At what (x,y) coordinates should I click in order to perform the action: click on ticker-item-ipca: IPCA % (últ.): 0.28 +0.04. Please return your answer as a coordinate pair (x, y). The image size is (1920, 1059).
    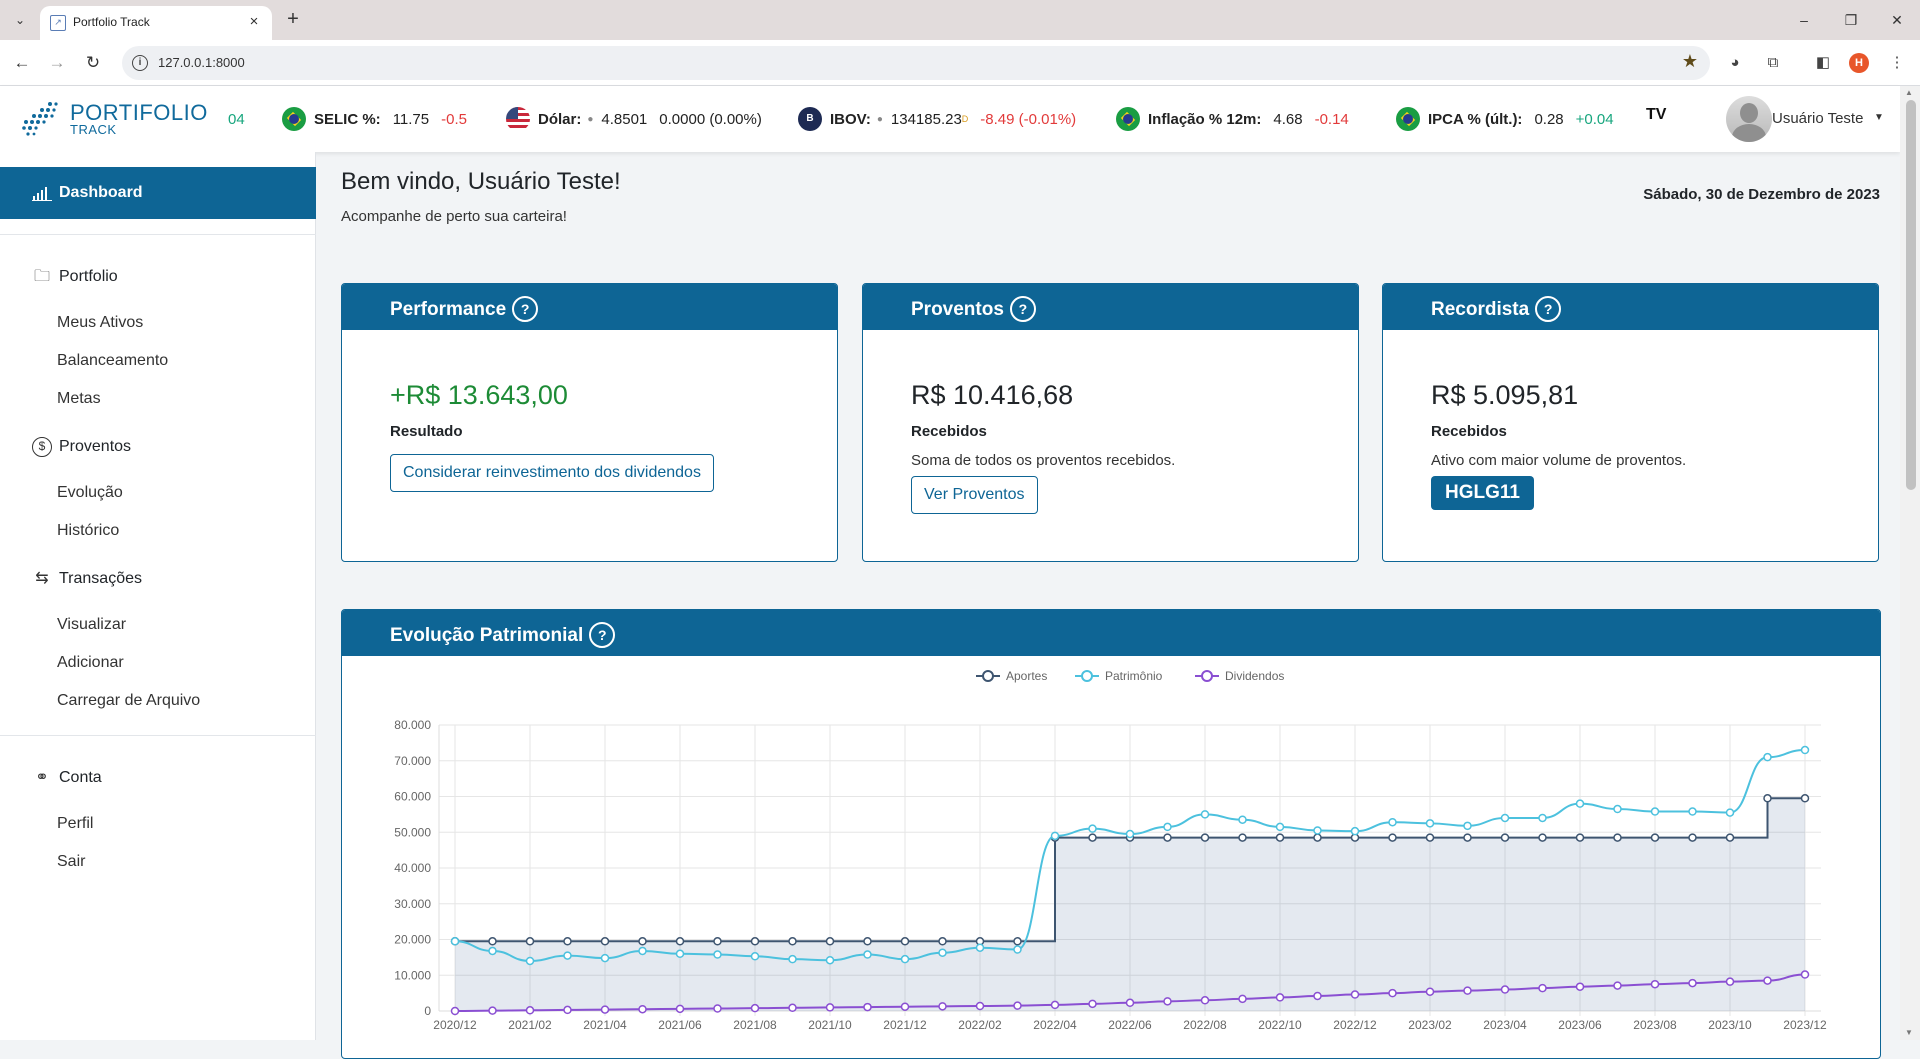
    Looking at the image, I should click on (1505, 119).